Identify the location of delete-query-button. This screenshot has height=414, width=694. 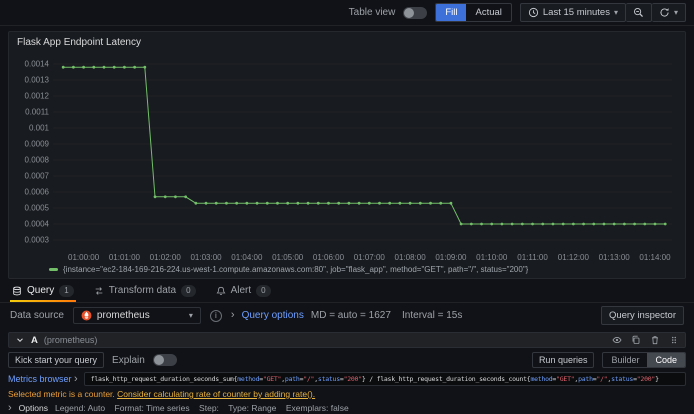
(655, 340).